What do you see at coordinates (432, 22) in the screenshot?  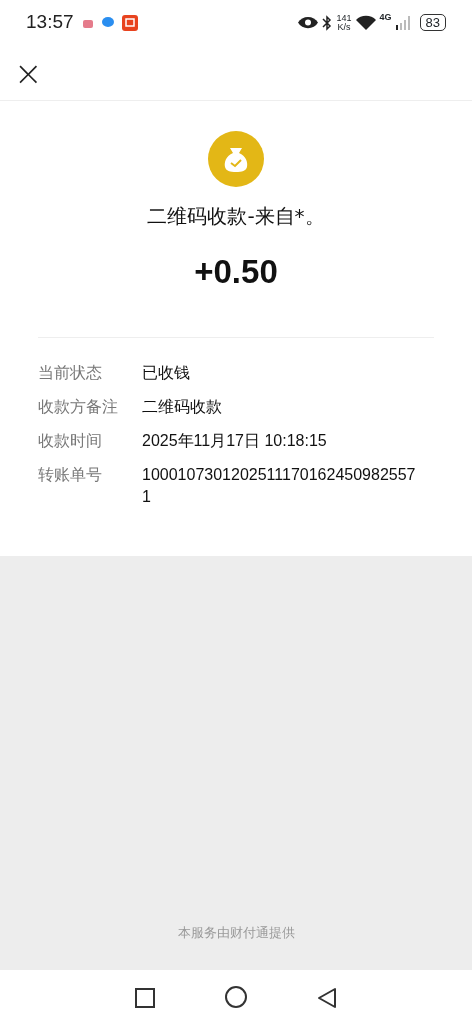 I see `battery-indicator: 83` at bounding box center [432, 22].